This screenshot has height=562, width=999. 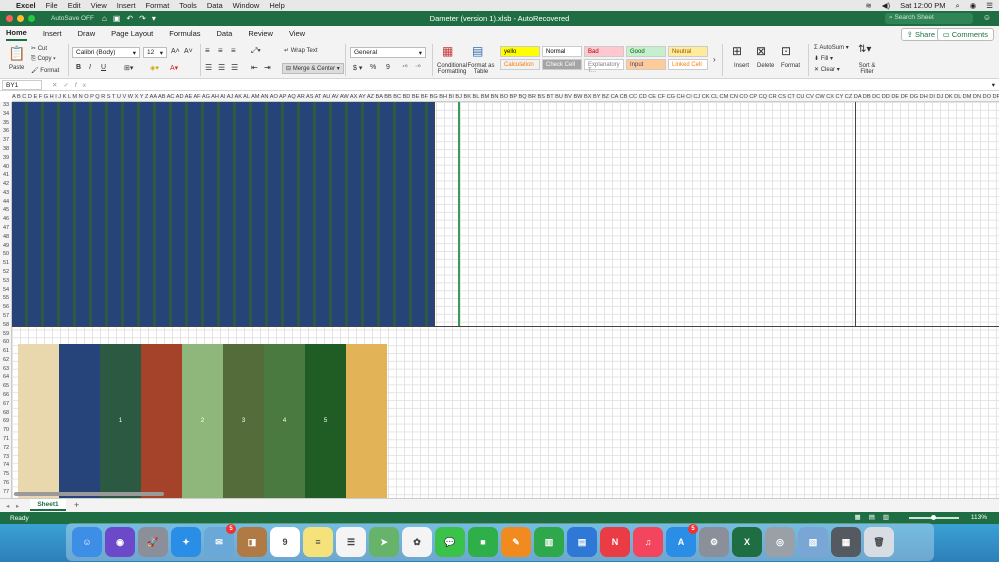 I want to click on color-swatch: 3, so click(x=243, y=421).